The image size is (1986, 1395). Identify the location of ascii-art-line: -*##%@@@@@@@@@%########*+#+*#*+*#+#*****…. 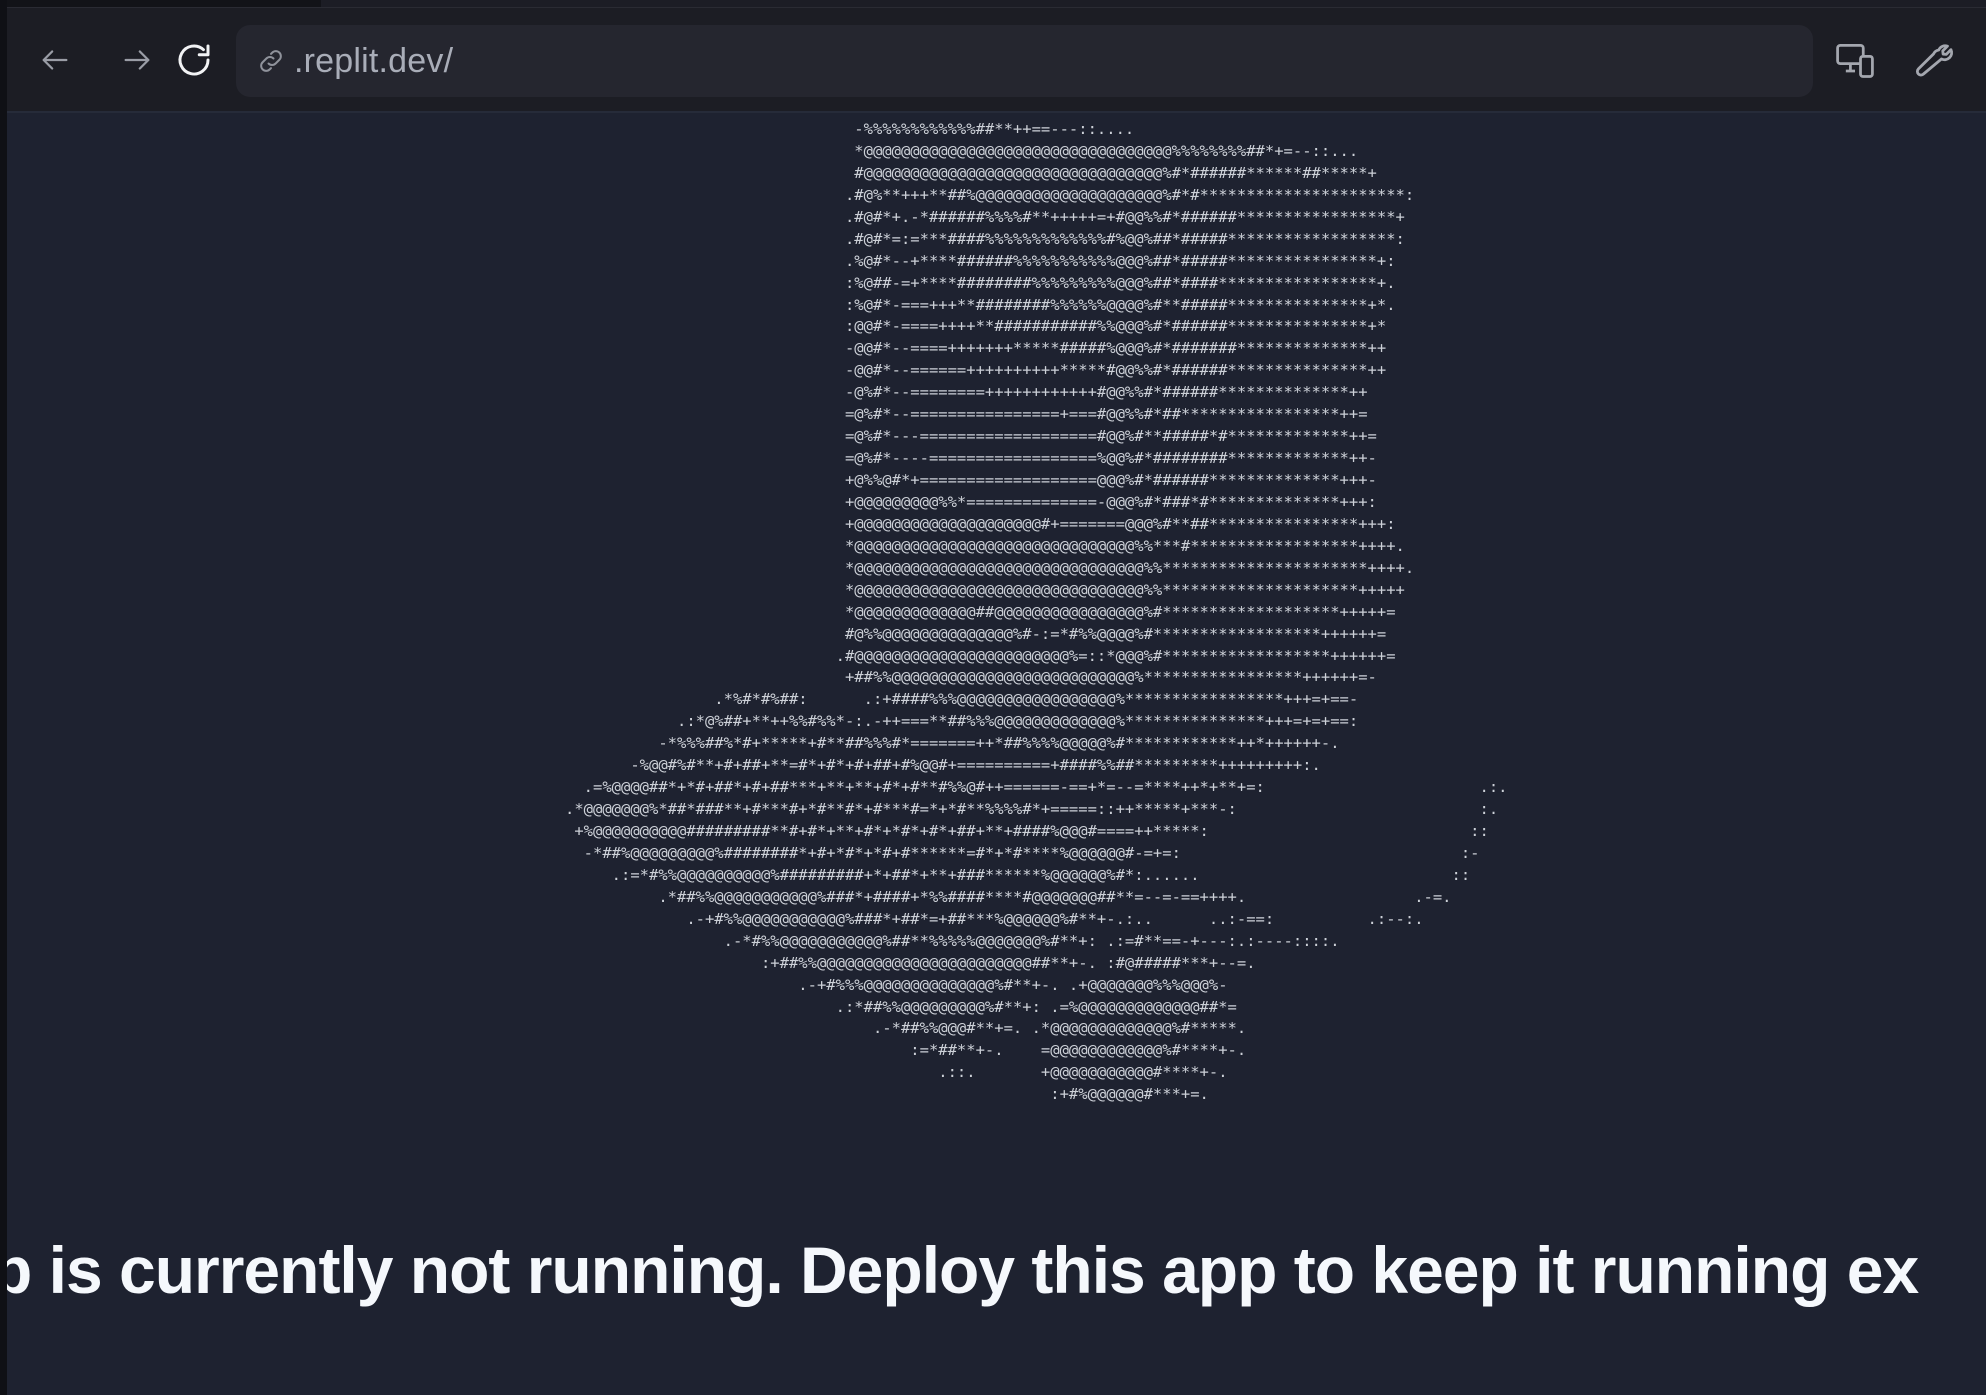
(1022, 854).